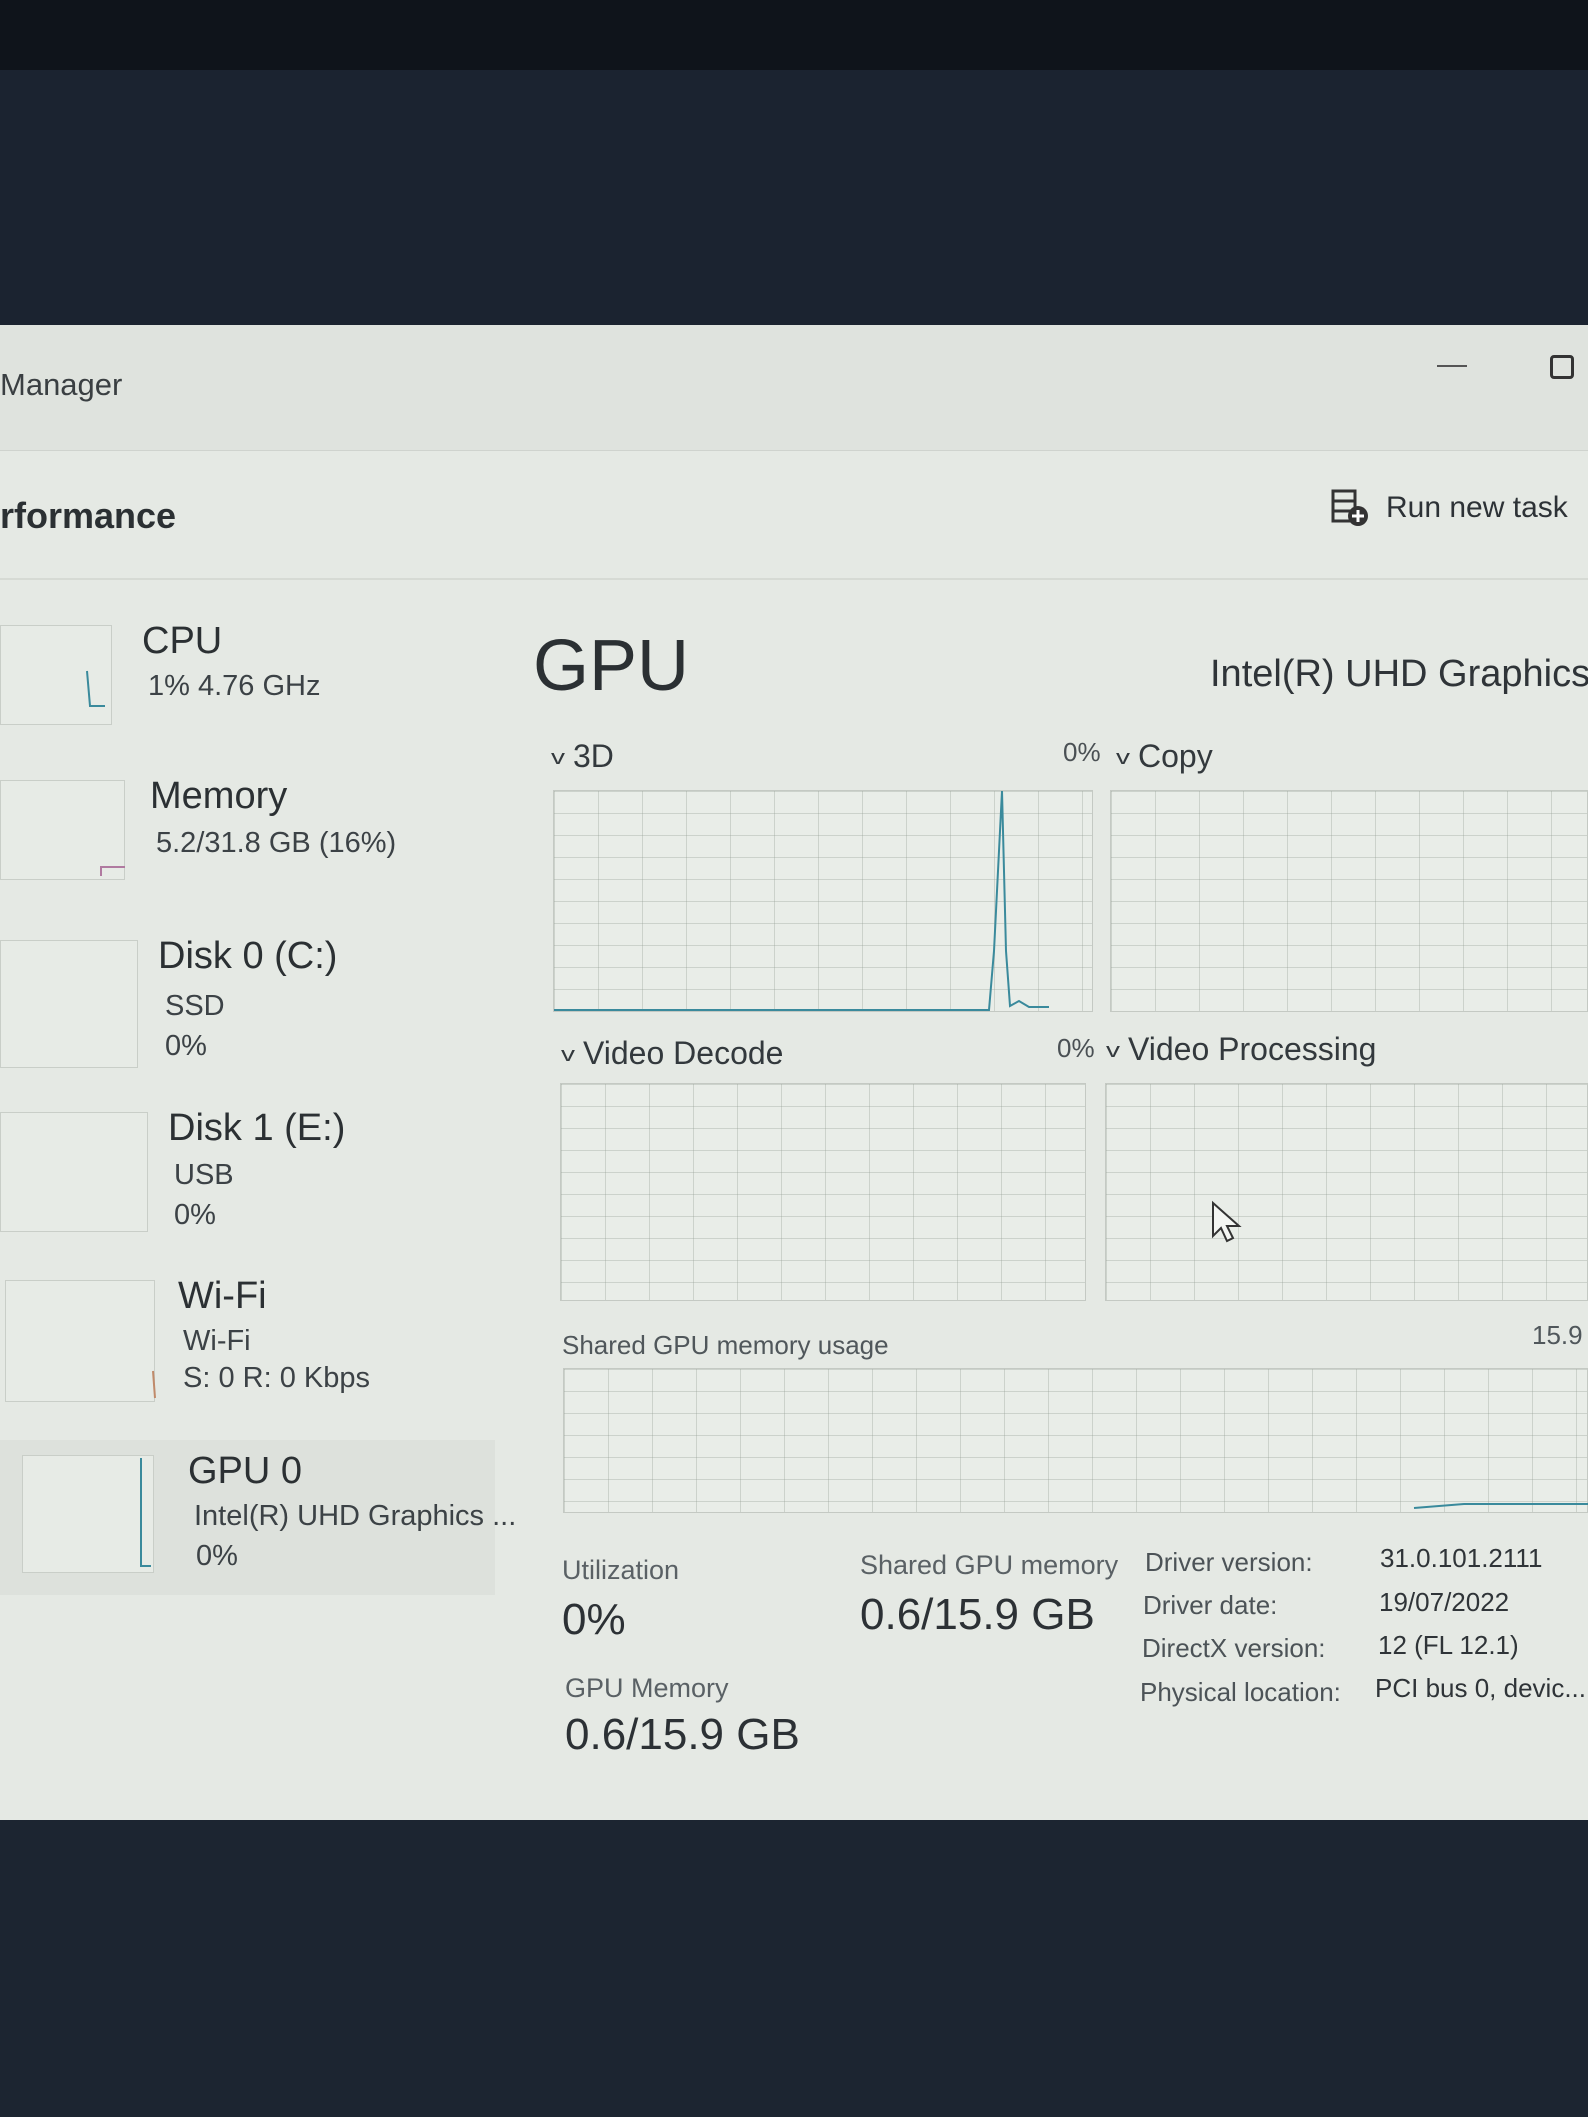  I want to click on sidebar-item-value: 5.2/31.8 GB (16%), so click(276, 843).